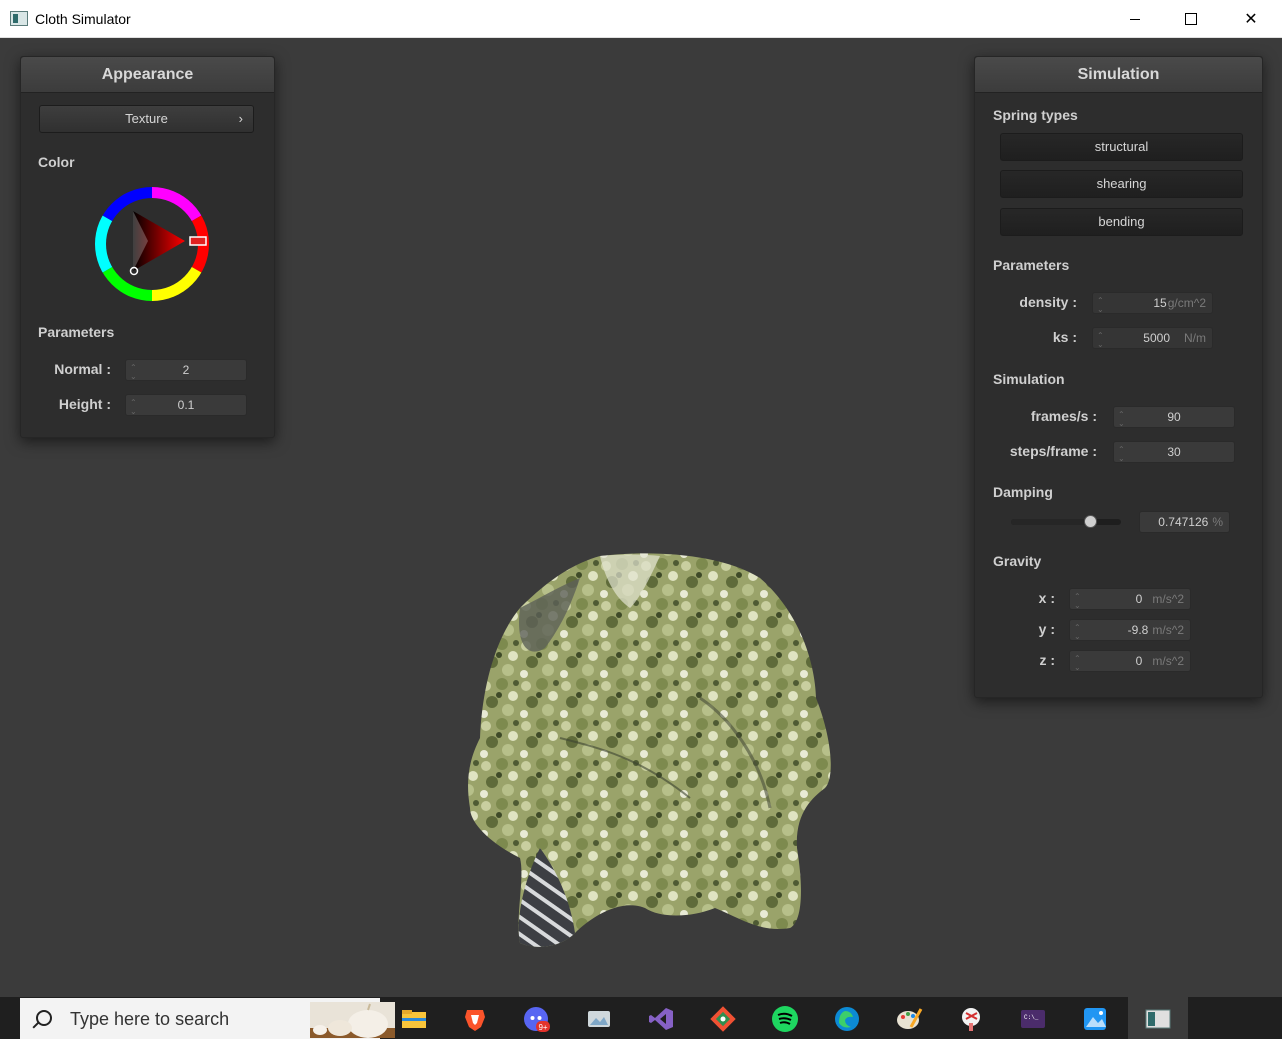  Describe the element at coordinates (1047, 660) in the screenshot. I see `gravity-z-label: z :` at that location.